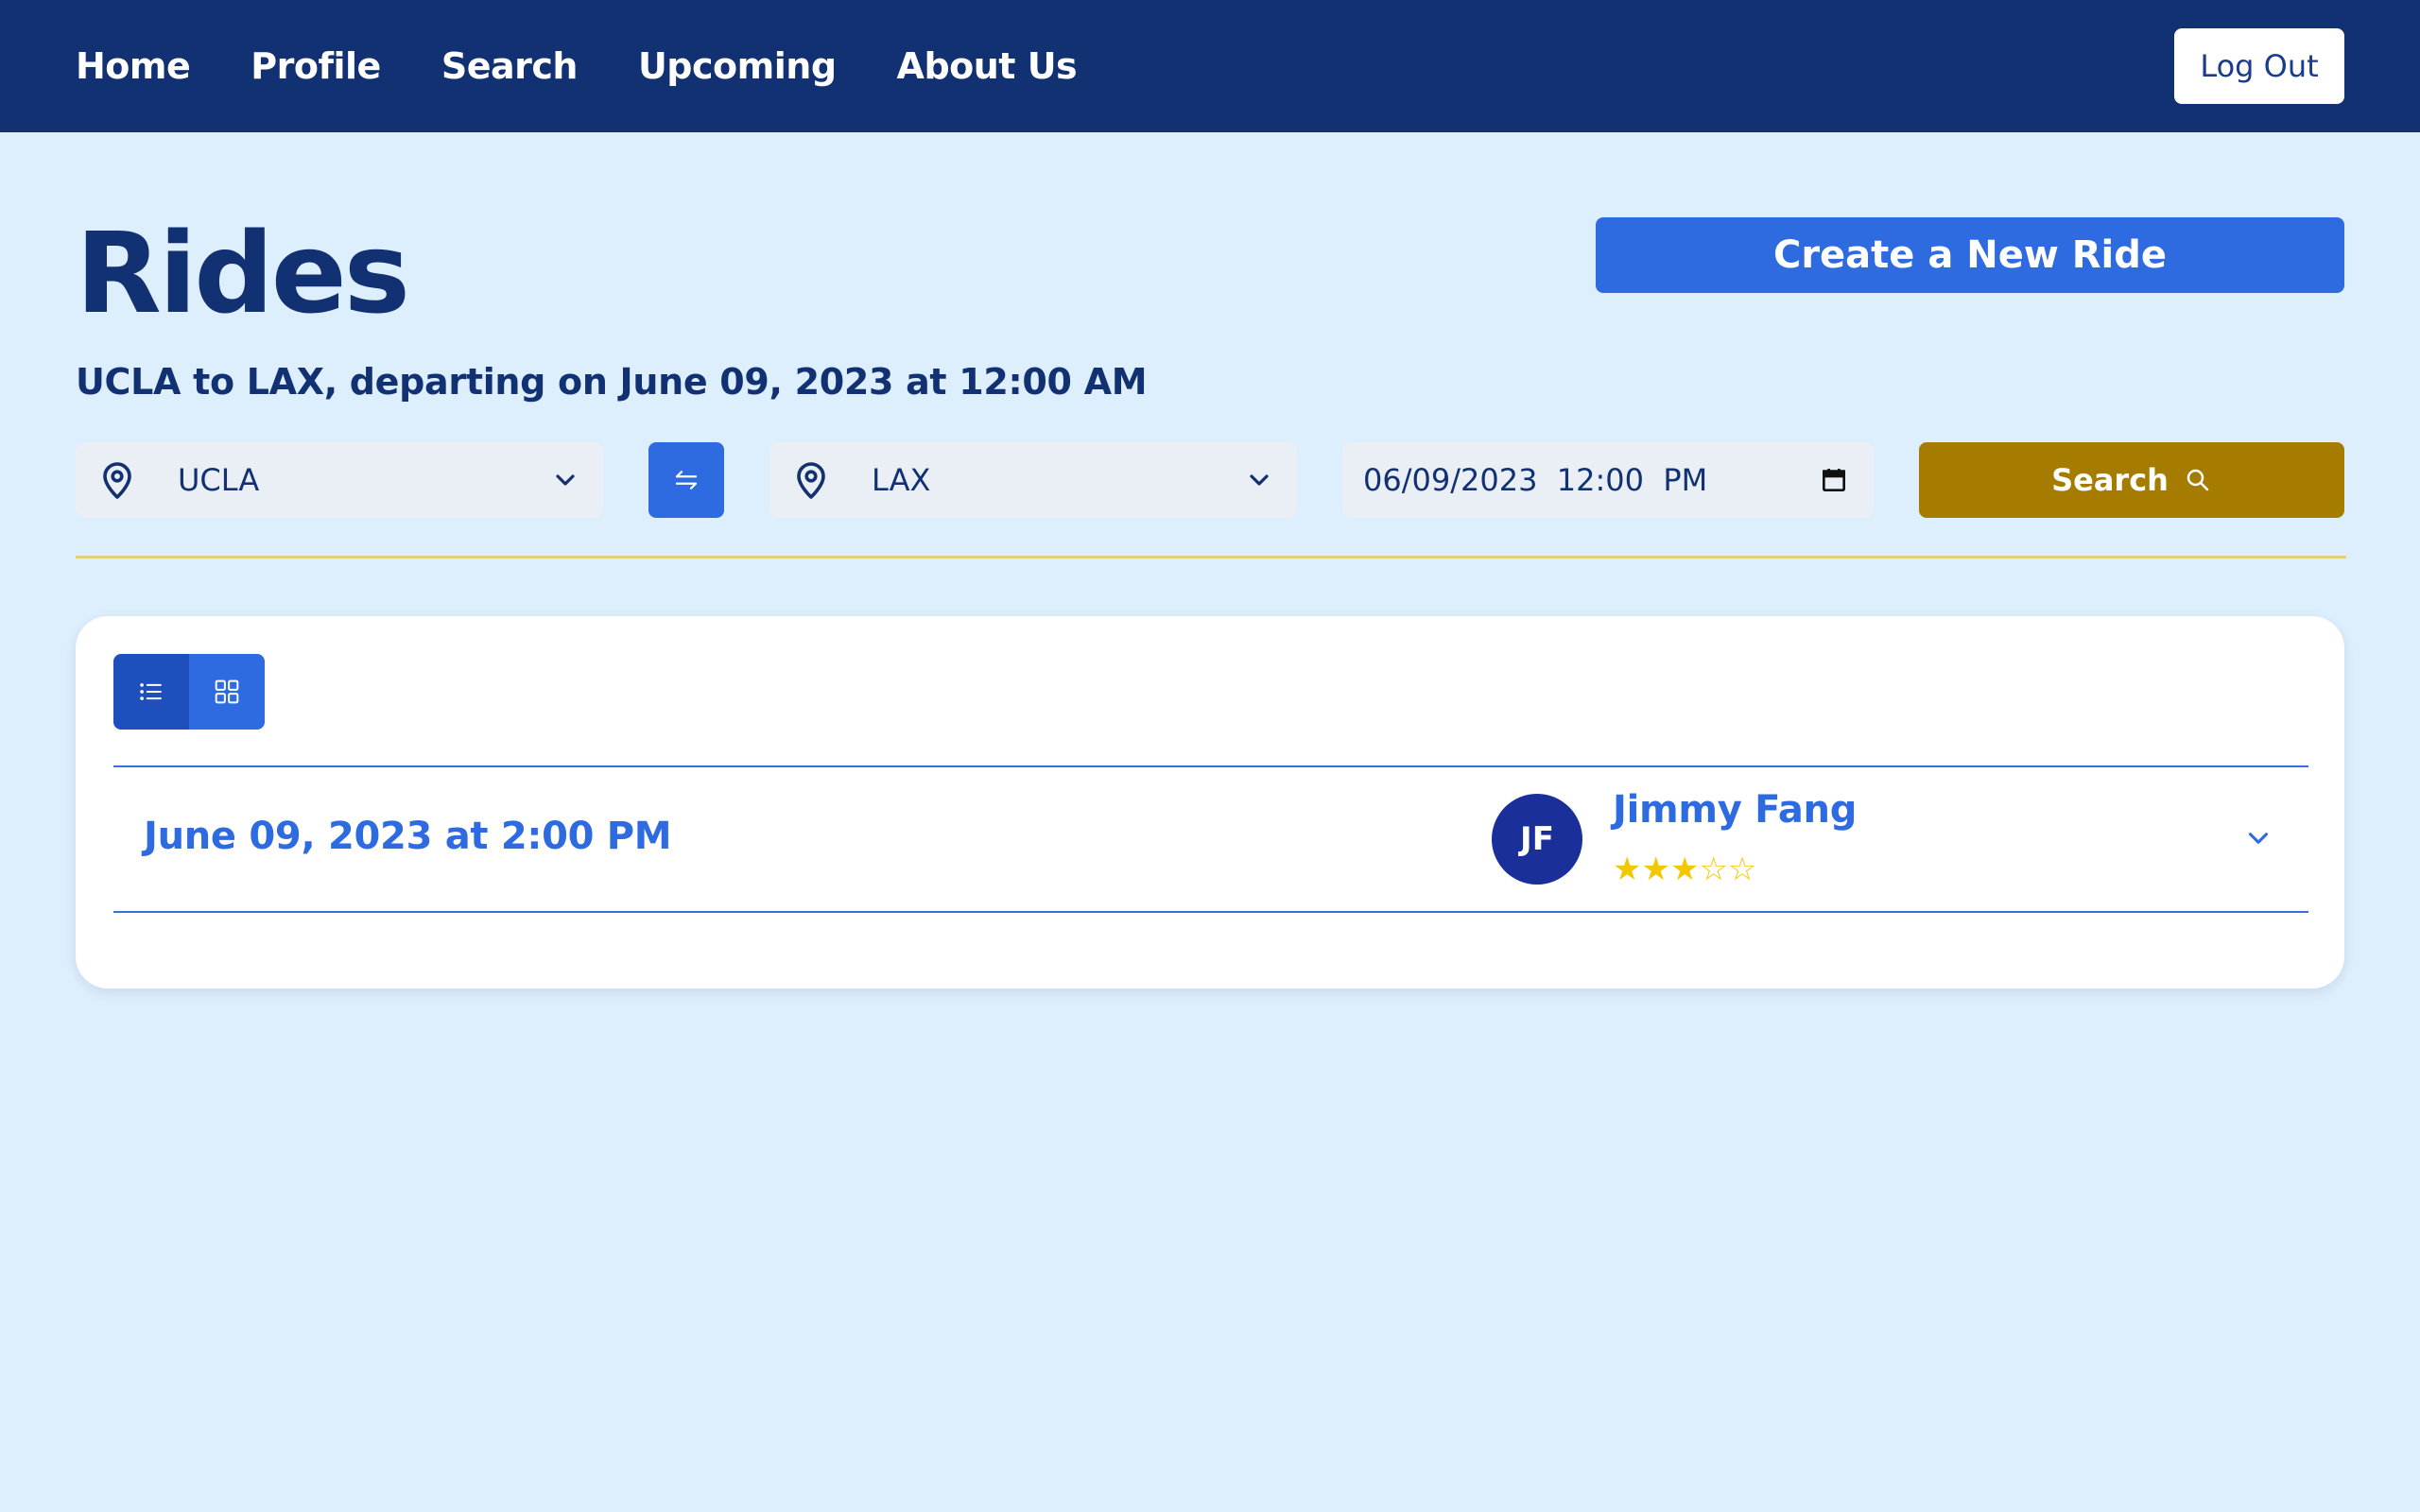  Describe the element at coordinates (737, 66) in the screenshot. I see `nav-link-upcoming: Upcoming` at that location.